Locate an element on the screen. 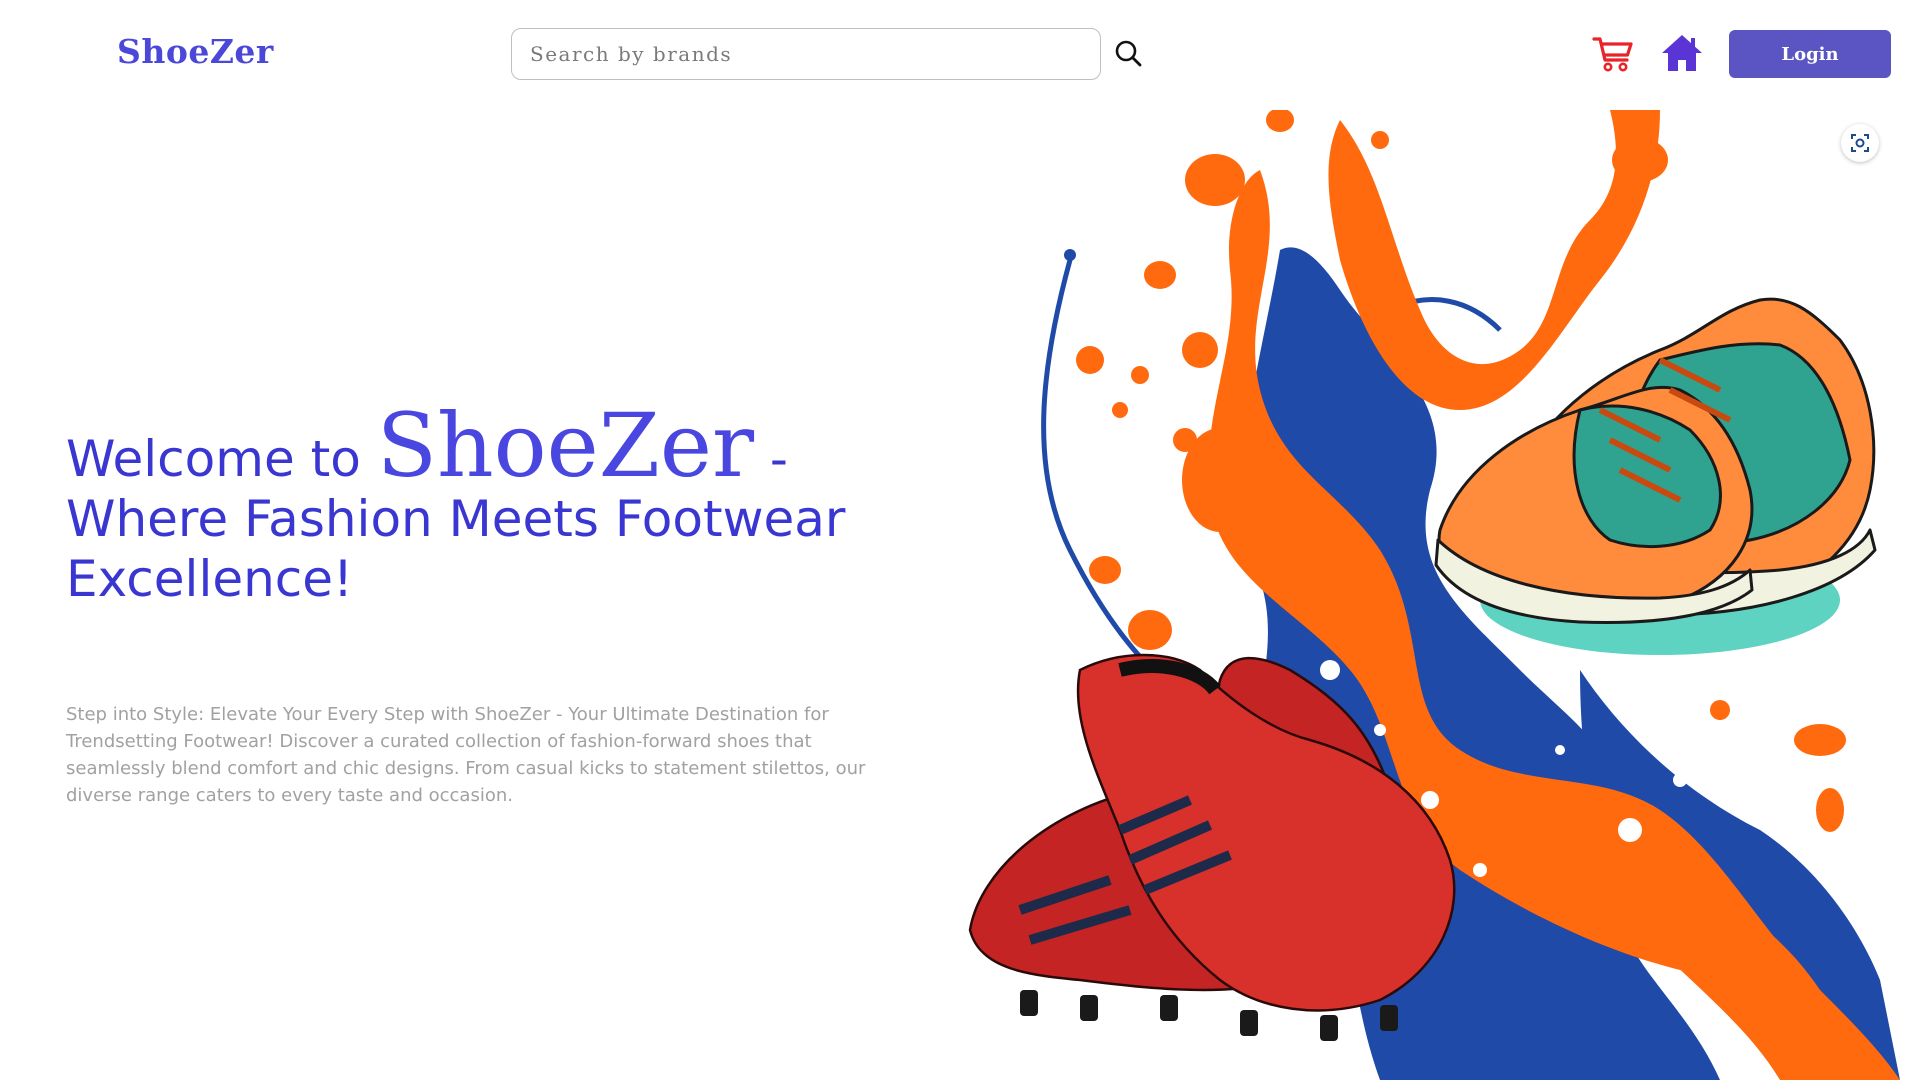  cart-button is located at coordinates (1613, 54).